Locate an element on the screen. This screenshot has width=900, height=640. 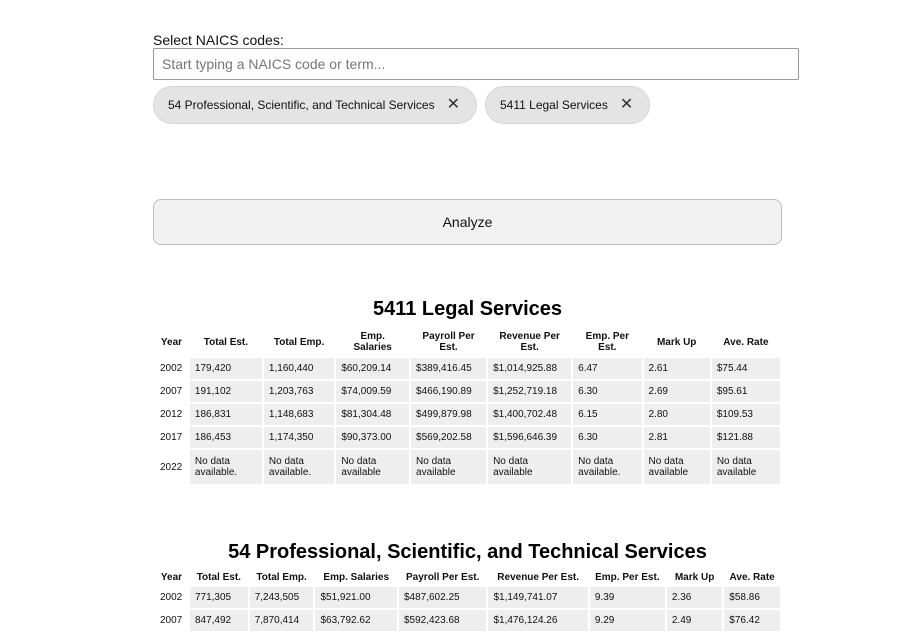
table-cell: 7,243,505 is located at coordinates (281, 597).